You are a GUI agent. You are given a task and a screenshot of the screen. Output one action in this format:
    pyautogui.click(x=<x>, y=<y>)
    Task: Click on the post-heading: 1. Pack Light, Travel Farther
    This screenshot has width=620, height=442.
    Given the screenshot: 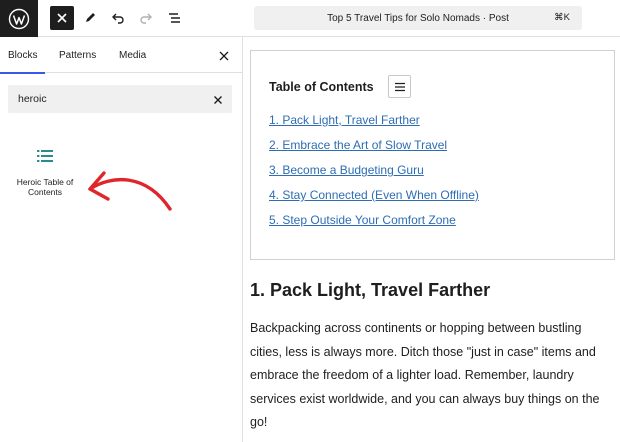 What is the action you would take?
    pyautogui.click(x=370, y=290)
    